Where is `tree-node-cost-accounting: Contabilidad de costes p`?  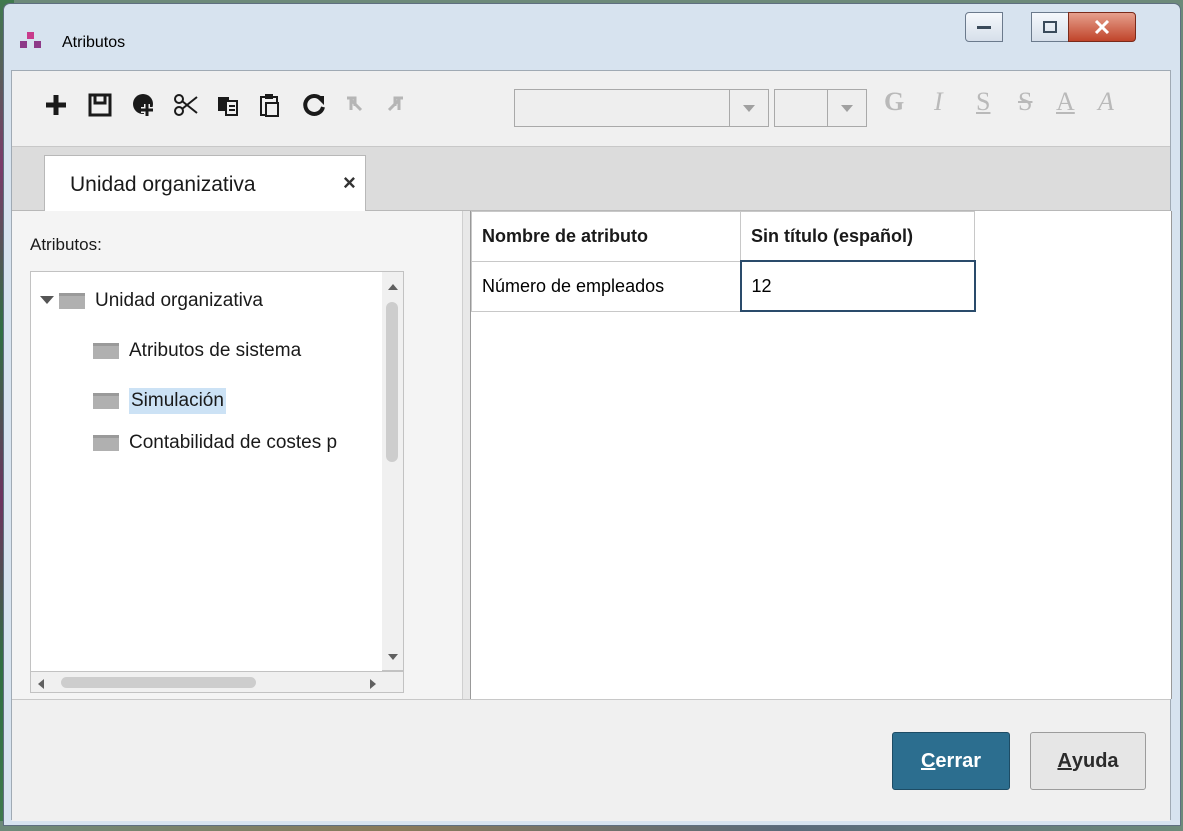 tree-node-cost-accounting: Contabilidad de costes p is located at coordinates (215, 443).